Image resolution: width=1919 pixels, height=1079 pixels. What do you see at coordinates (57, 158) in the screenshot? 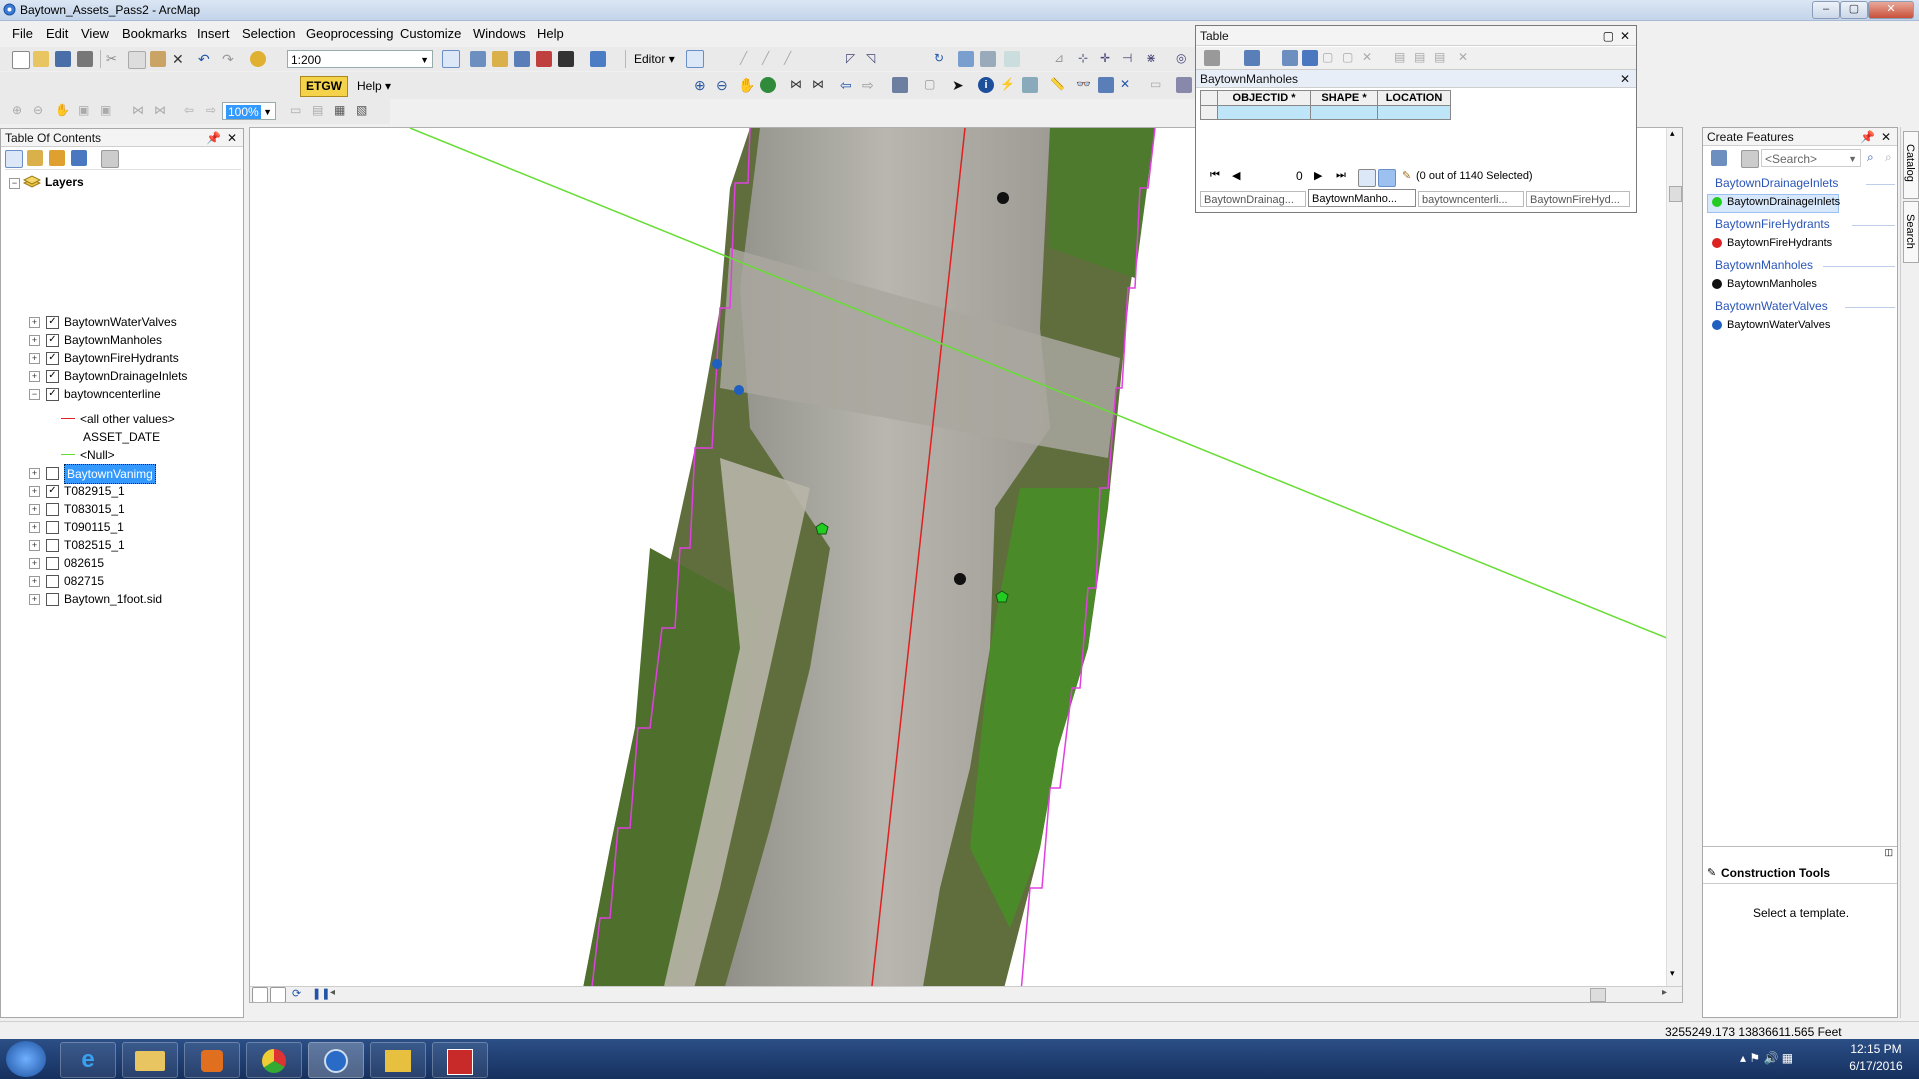
I see `list-by-visibility-icon` at bounding box center [57, 158].